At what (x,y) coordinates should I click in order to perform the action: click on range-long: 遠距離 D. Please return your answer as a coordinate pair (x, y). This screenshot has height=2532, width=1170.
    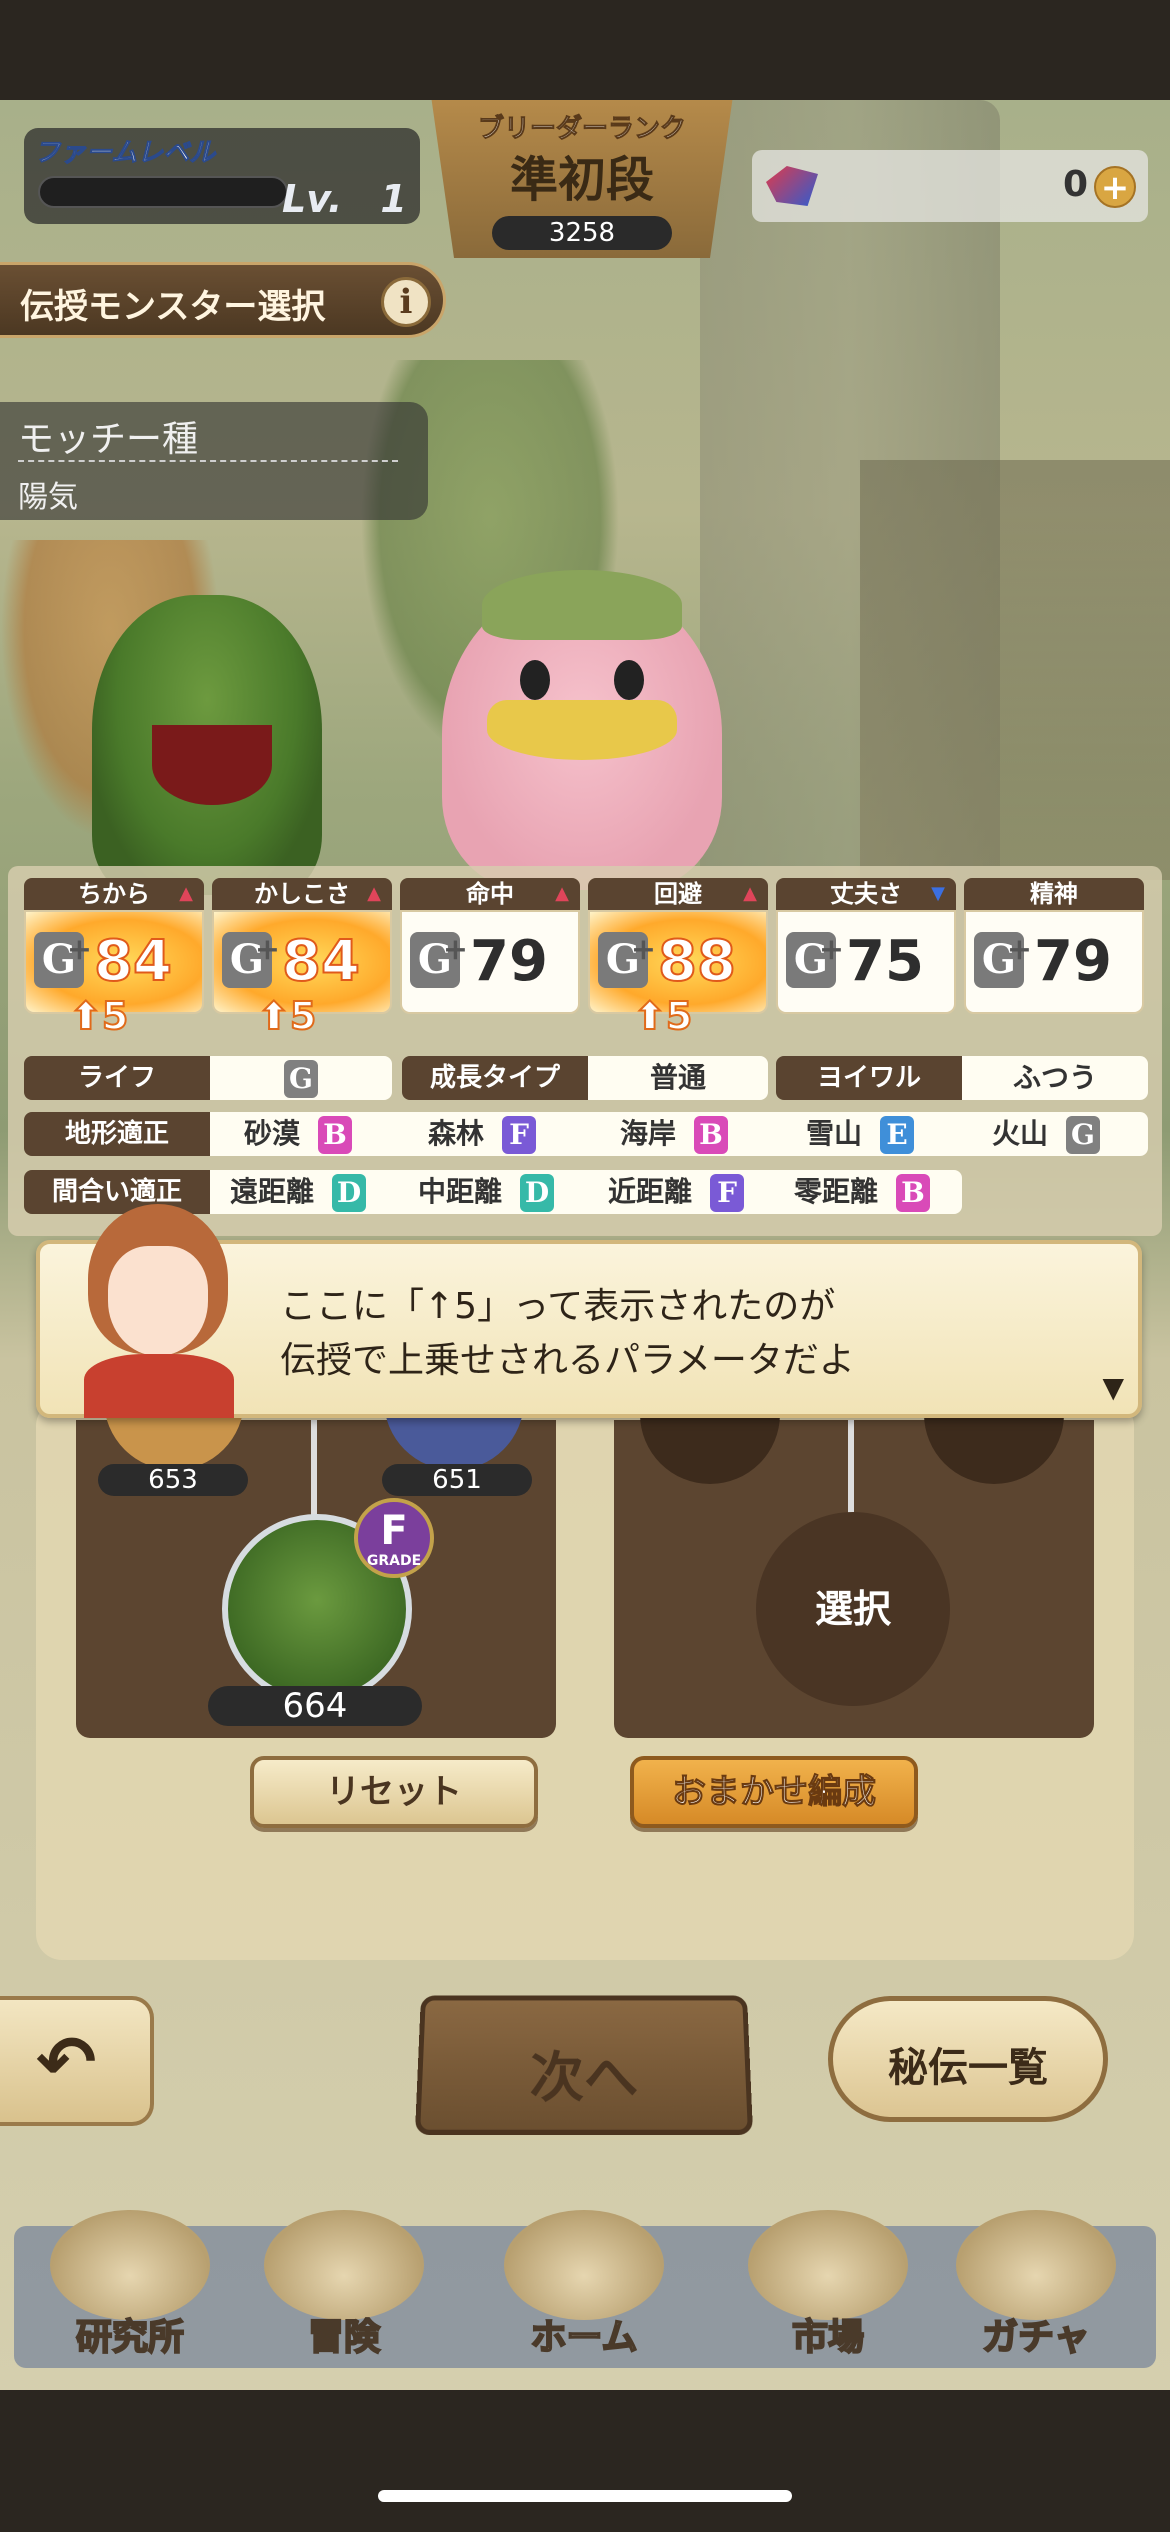
    Looking at the image, I should click on (298, 1192).